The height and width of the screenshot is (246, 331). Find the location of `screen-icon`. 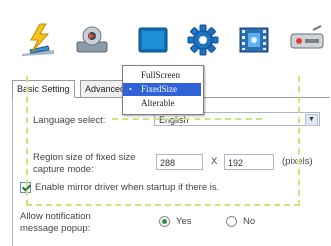

screen-icon is located at coordinates (153, 40).